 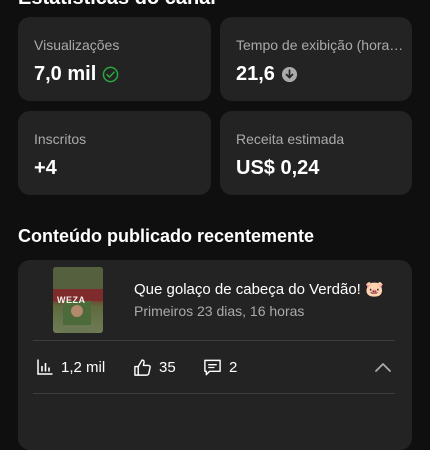 I want to click on stat-value-row: 7,0 mil, so click(x=76, y=74).